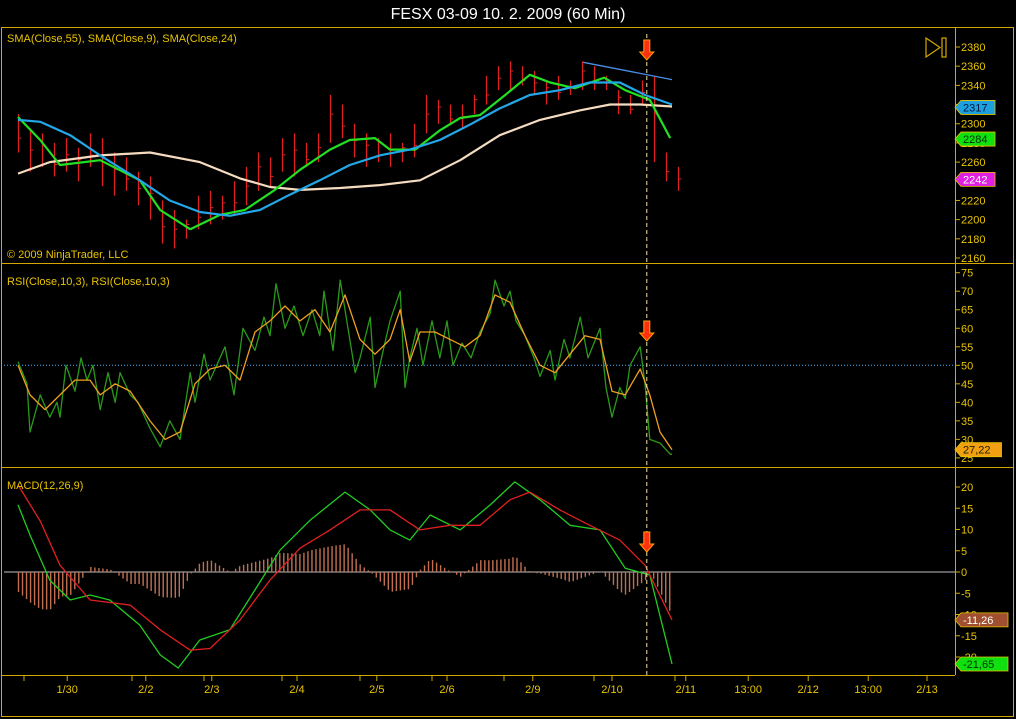  Describe the element at coordinates (967, 531) in the screenshot. I see `macd-y-tick-label: 10` at that location.